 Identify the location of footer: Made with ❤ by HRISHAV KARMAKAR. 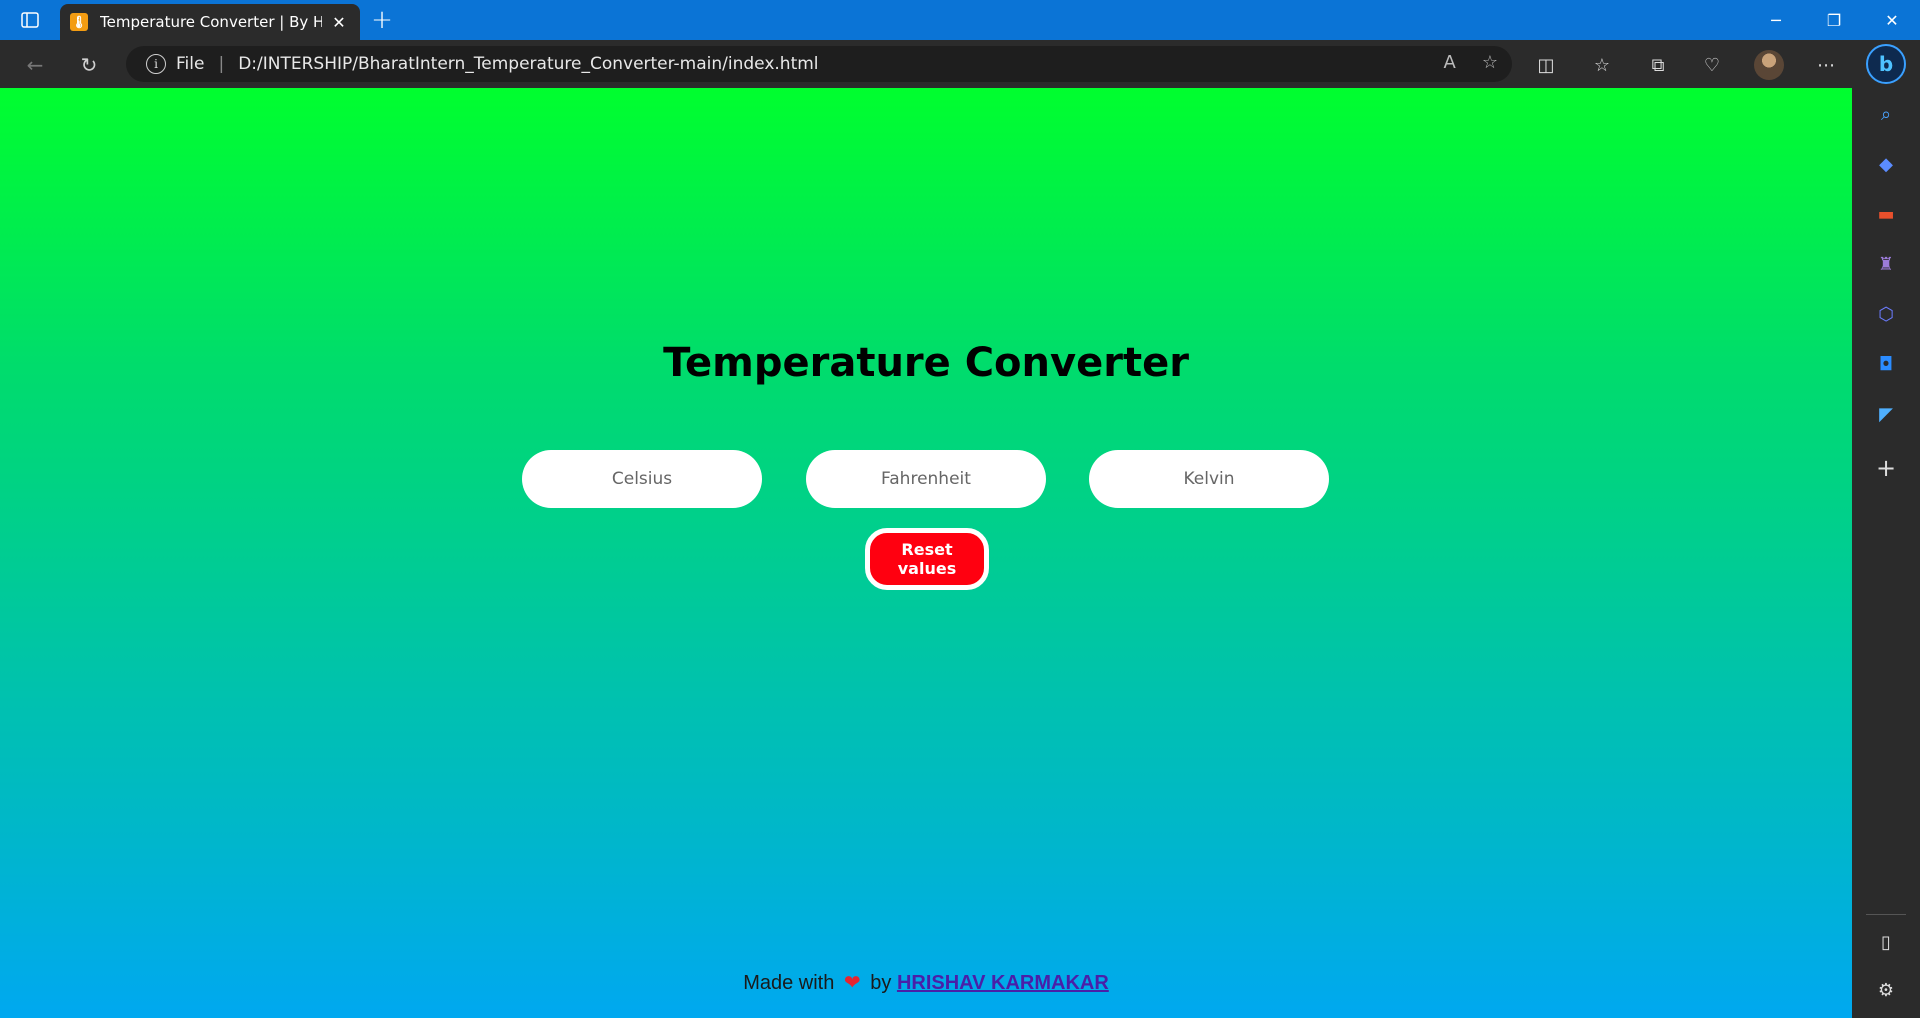
(926, 982).